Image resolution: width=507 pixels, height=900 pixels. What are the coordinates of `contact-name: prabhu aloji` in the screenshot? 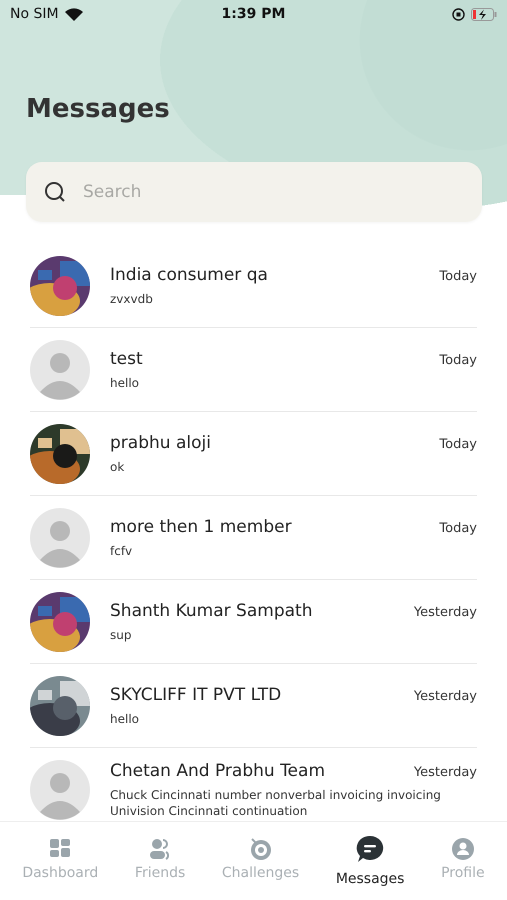 It's located at (160, 442).